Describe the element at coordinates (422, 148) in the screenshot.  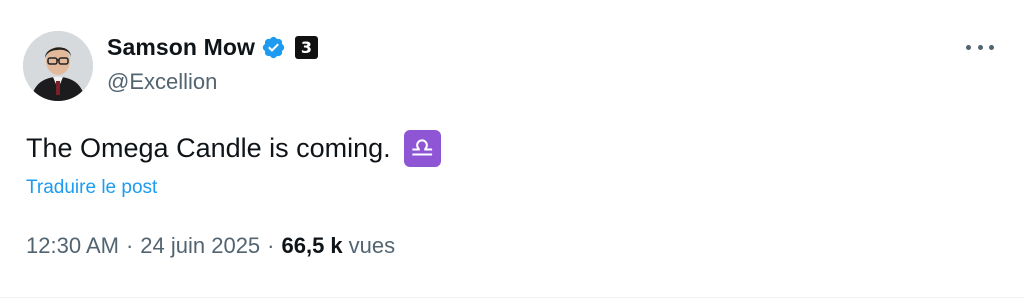
I see `libra-emoji-icon: ♎` at that location.